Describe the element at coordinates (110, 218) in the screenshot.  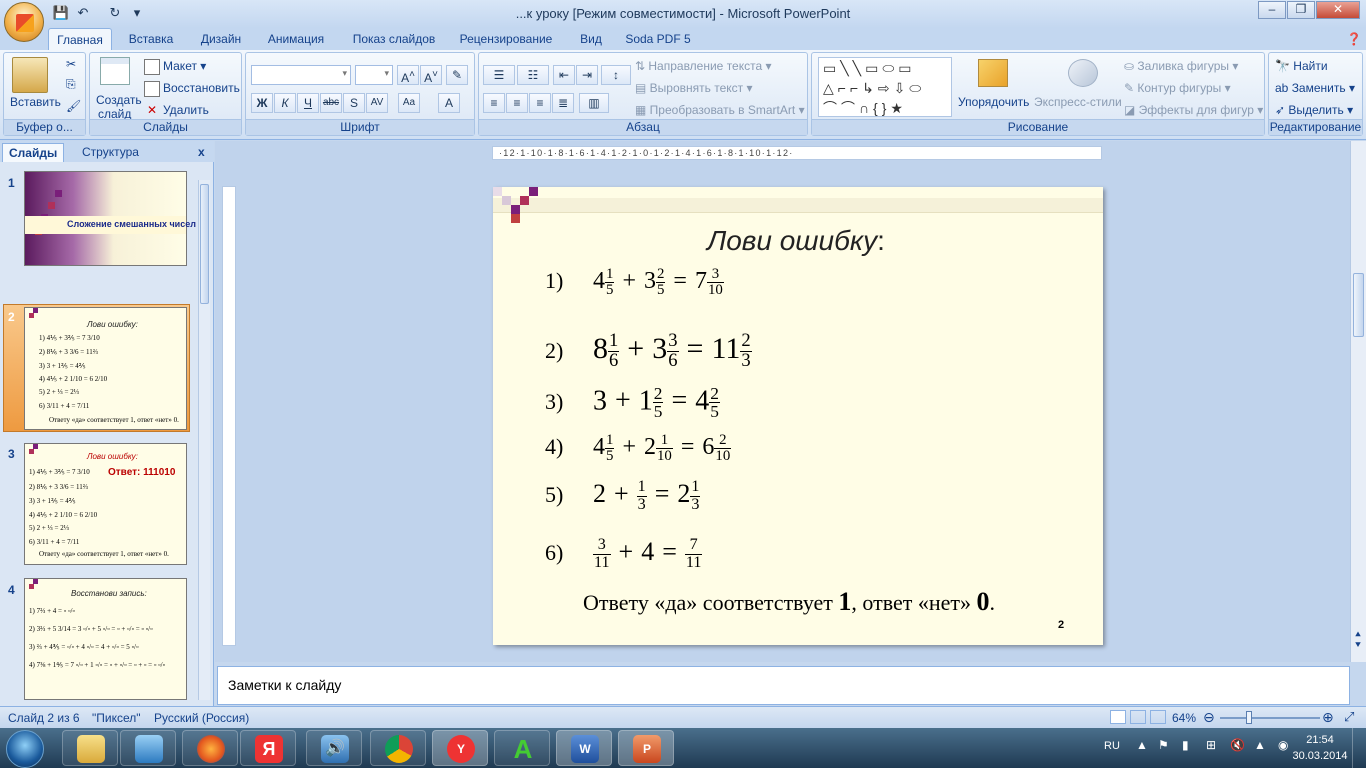
I see `slide-thumbnail-1: Сложение смешанных чисел` at that location.